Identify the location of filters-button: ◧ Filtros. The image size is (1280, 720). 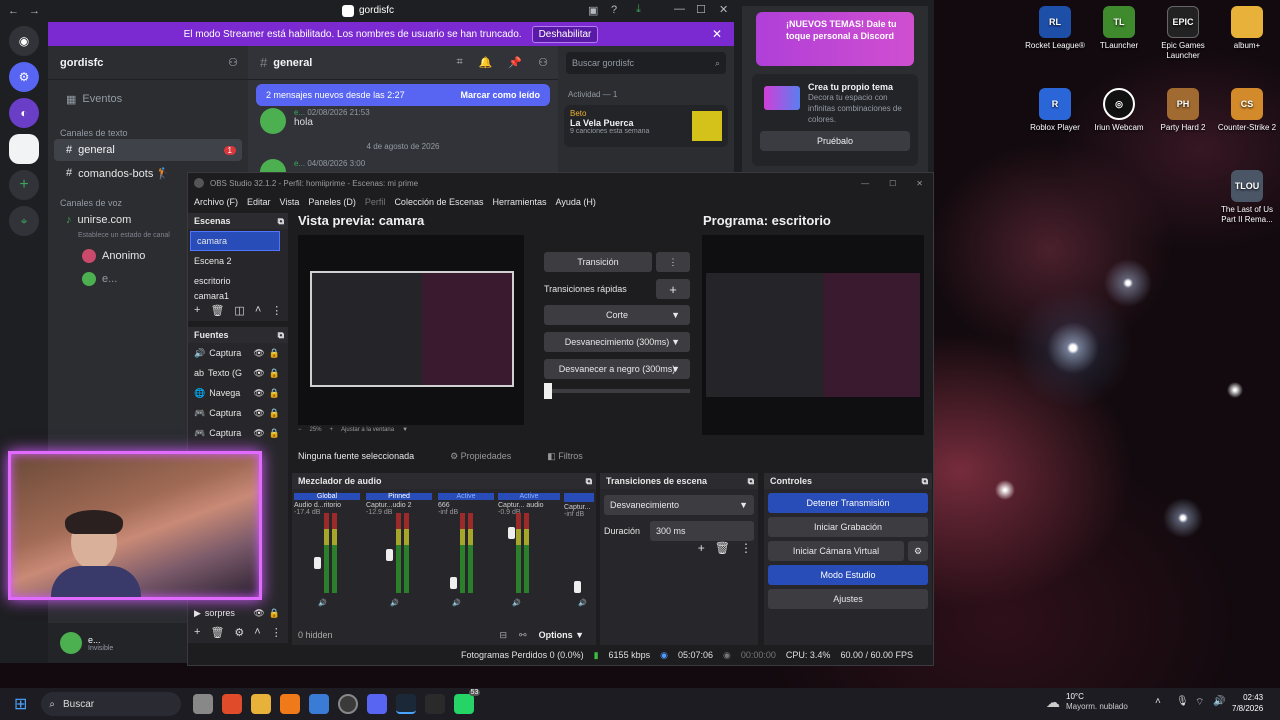
(565, 456).